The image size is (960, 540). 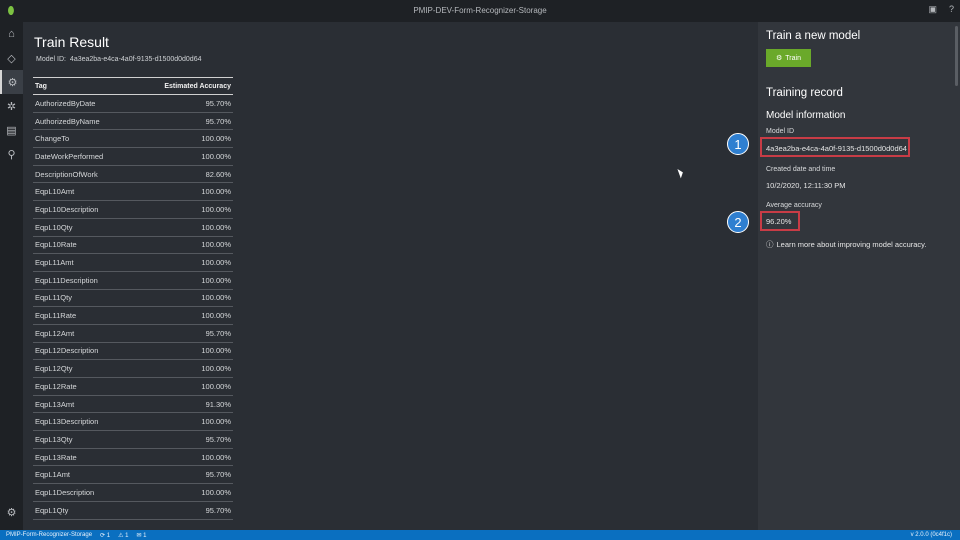 I want to click on callout-2: 2, so click(x=738, y=222).